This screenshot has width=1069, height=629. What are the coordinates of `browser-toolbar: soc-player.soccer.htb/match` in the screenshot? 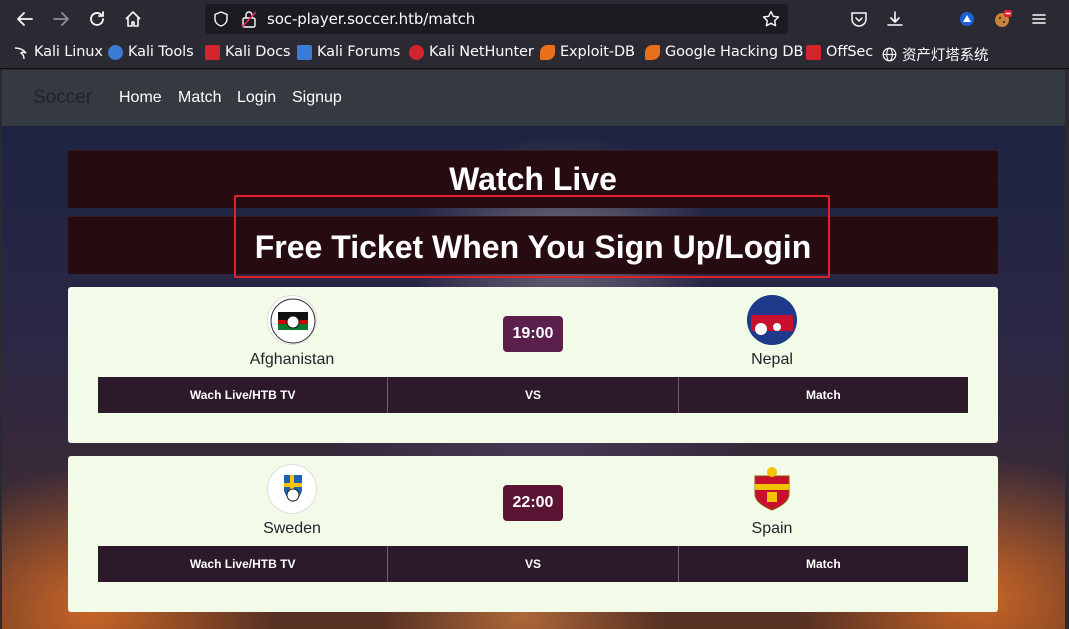 It's located at (534, 19).